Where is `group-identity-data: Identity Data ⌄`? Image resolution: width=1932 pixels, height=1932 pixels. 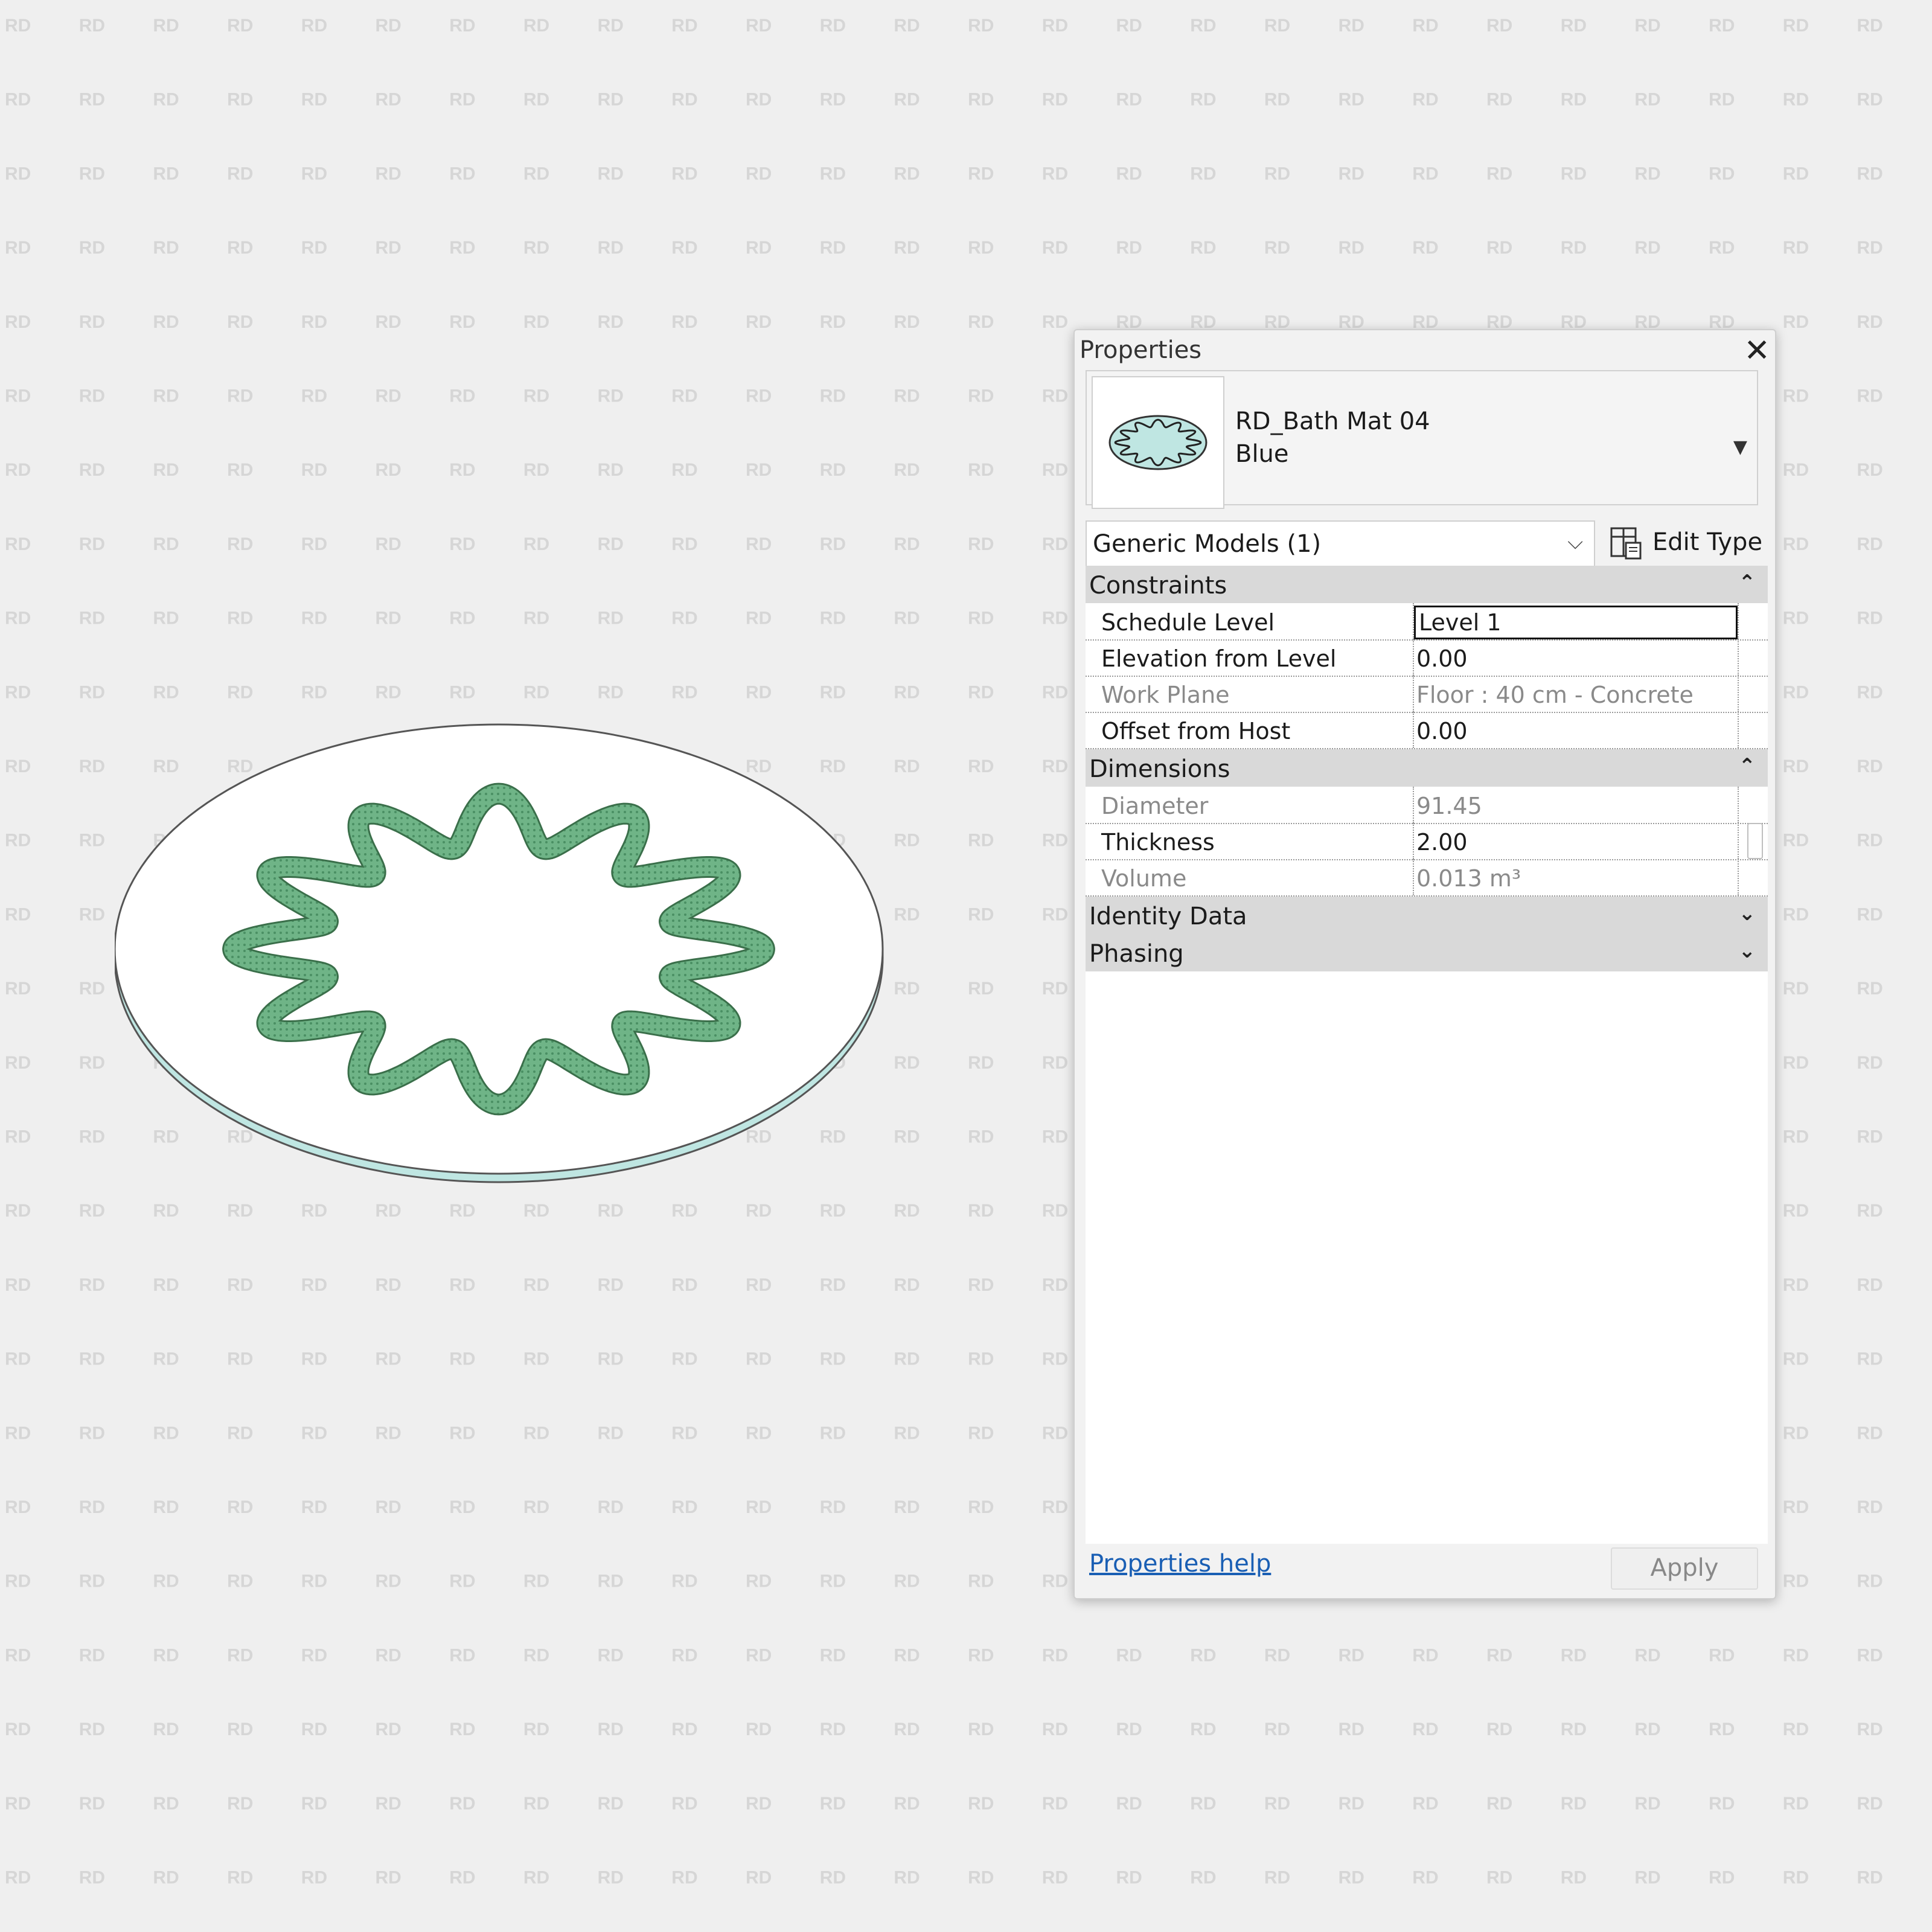 group-identity-data: Identity Data ⌄ is located at coordinates (1427, 916).